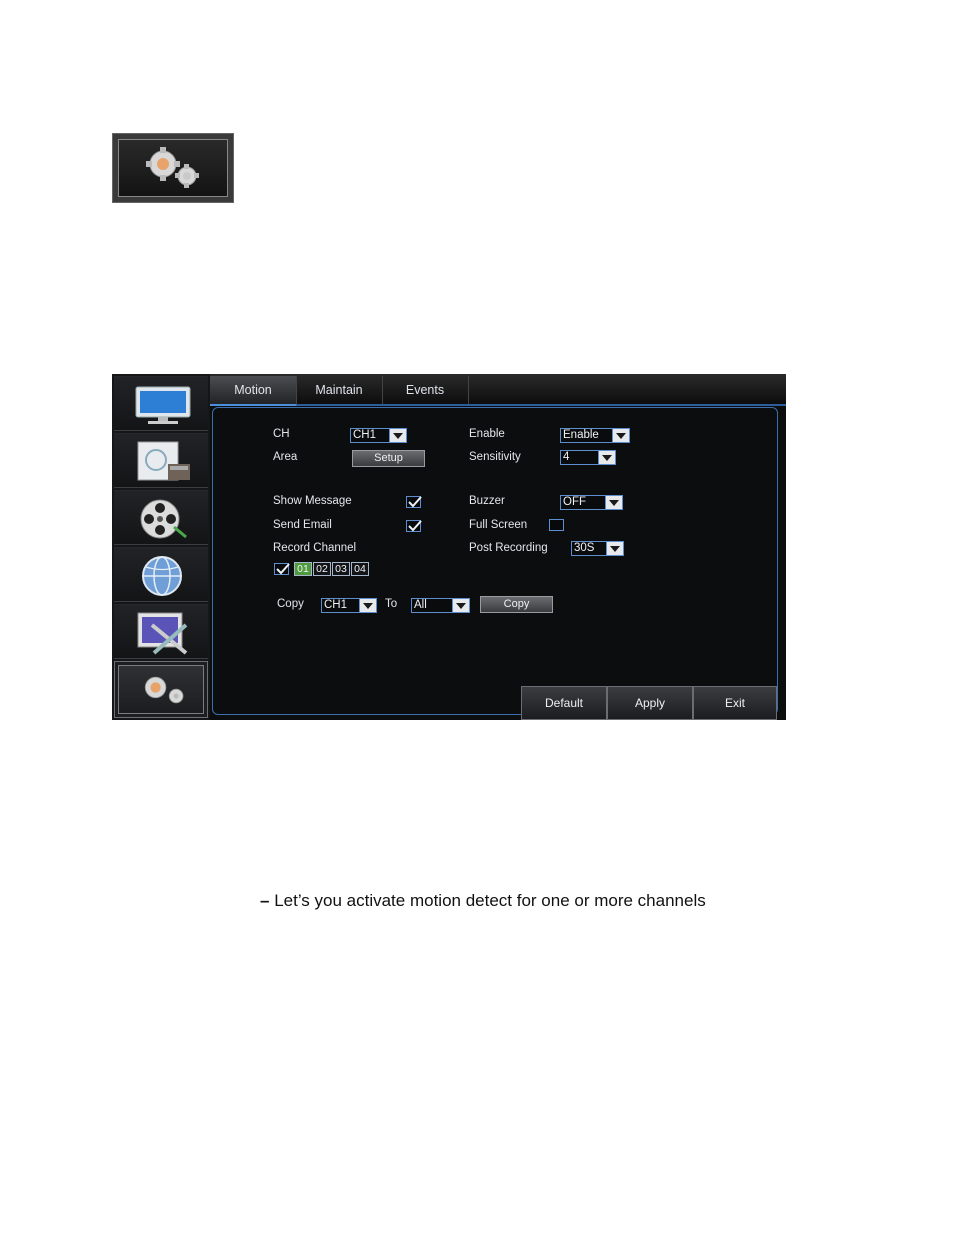  What do you see at coordinates (591, 502) in the screenshot?
I see `buzzer-select: OFF` at bounding box center [591, 502].